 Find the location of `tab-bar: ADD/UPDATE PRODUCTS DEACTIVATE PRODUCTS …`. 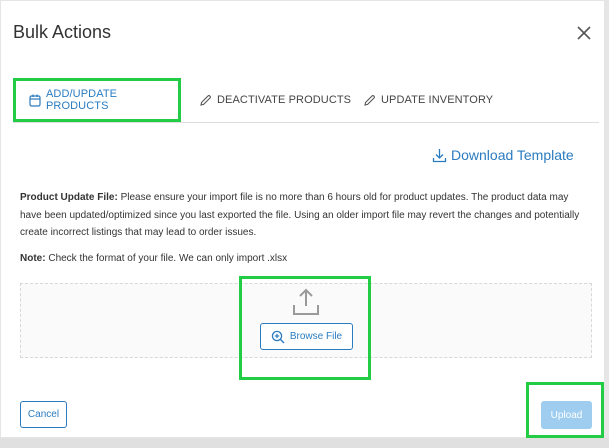

tab-bar: ADD/UPDATE PRODUCTS DEACTIVATE PRODUCTS … is located at coordinates (306, 100).